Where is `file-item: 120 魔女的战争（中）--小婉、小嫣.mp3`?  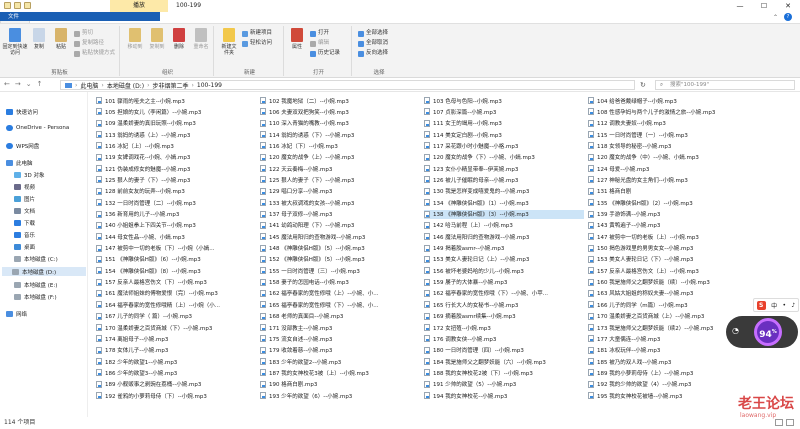 file-item: 120 魔女的战争（中）--小婉、小嫣.mp3 is located at coordinates (668, 157).